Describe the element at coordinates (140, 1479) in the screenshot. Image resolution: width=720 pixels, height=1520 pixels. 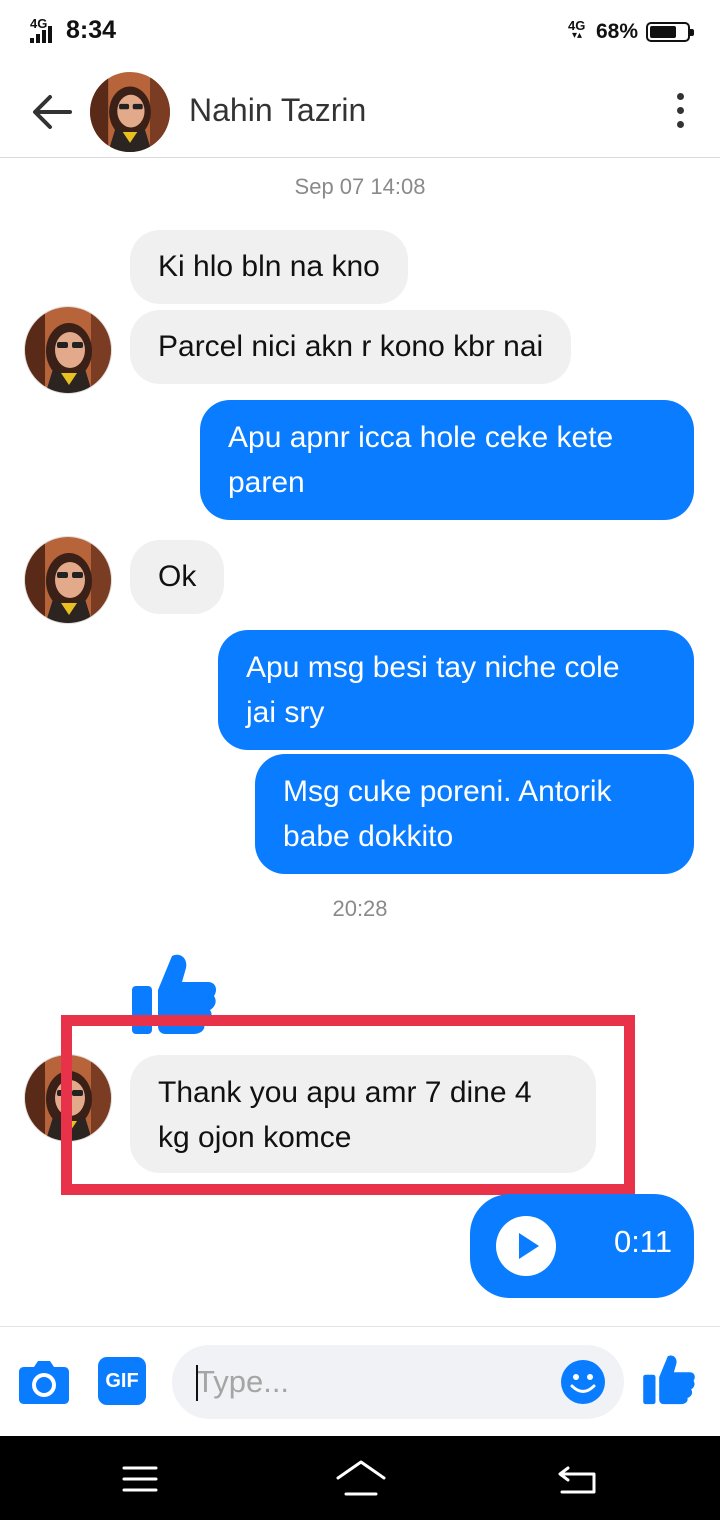
I see `menu-icon` at that location.